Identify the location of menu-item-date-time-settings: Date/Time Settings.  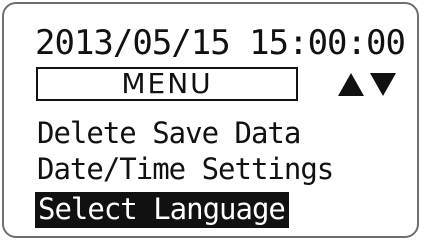
(185, 169).